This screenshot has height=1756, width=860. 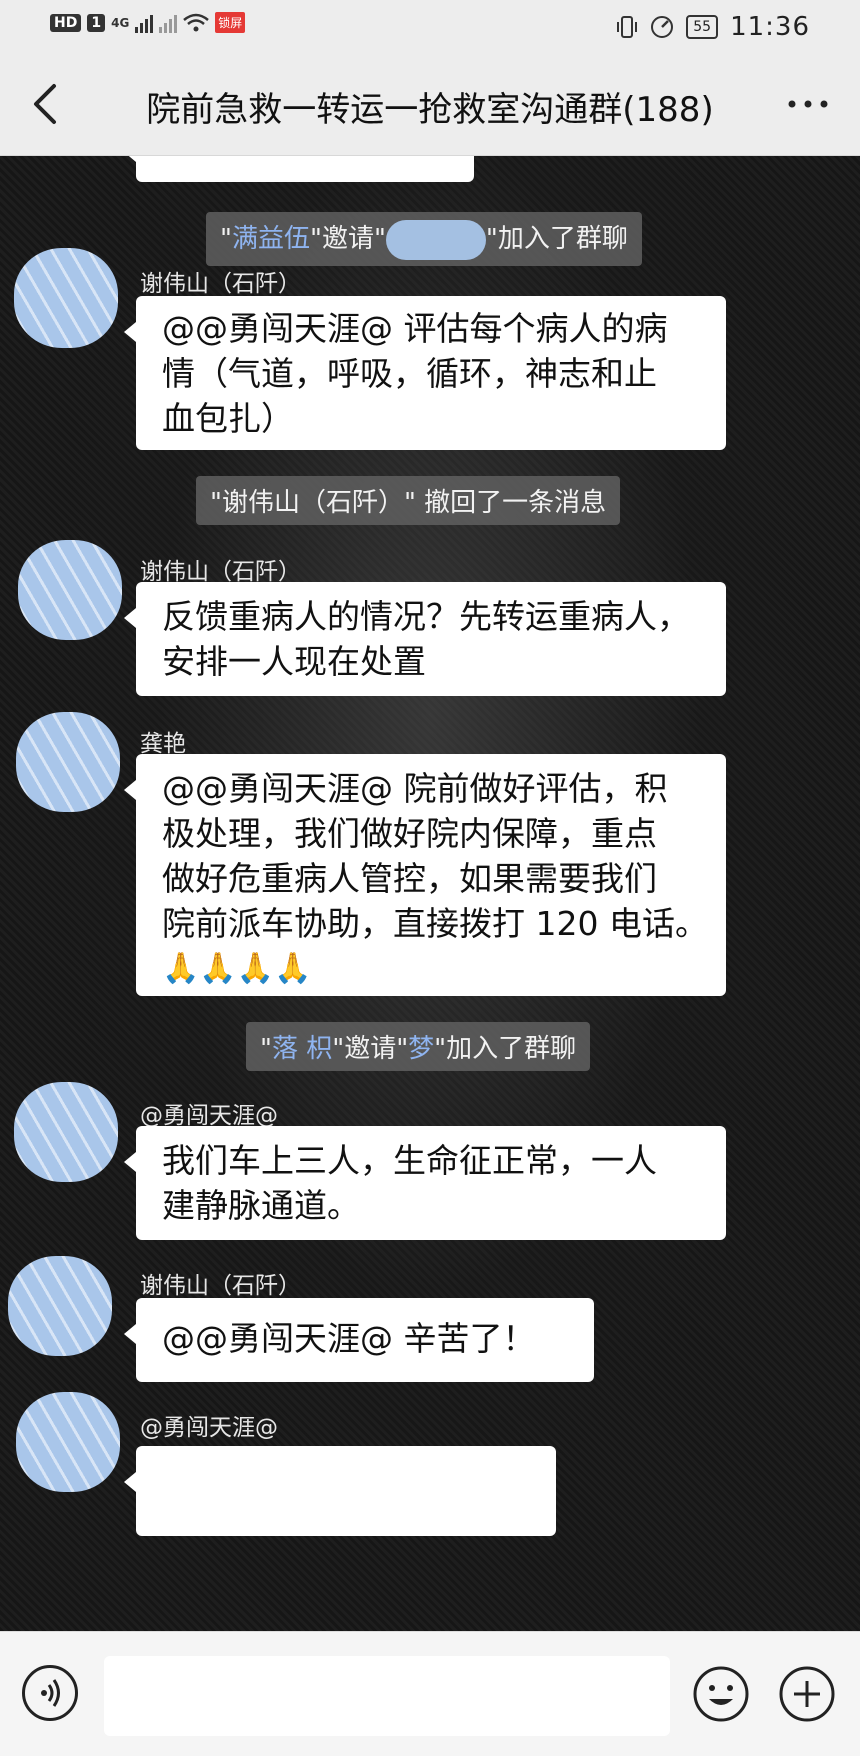 What do you see at coordinates (294, 661) in the screenshot?
I see `message-line: 安排一人现在处置` at bounding box center [294, 661].